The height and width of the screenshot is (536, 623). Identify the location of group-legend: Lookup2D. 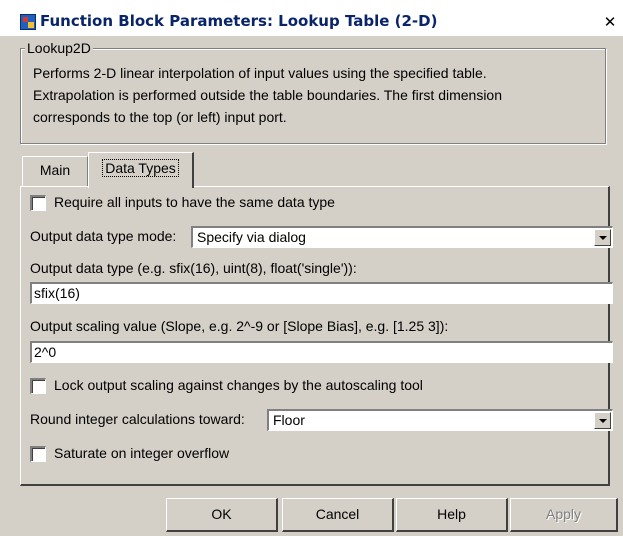
(59, 48).